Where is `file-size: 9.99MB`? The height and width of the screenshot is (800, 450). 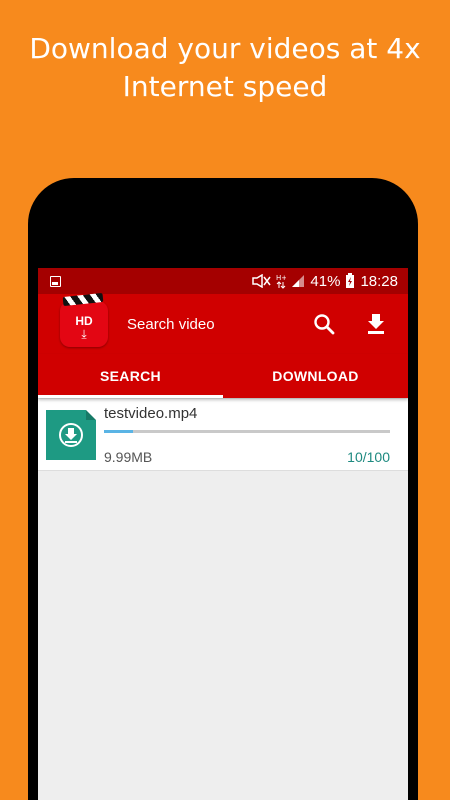
file-size: 9.99MB is located at coordinates (128, 456).